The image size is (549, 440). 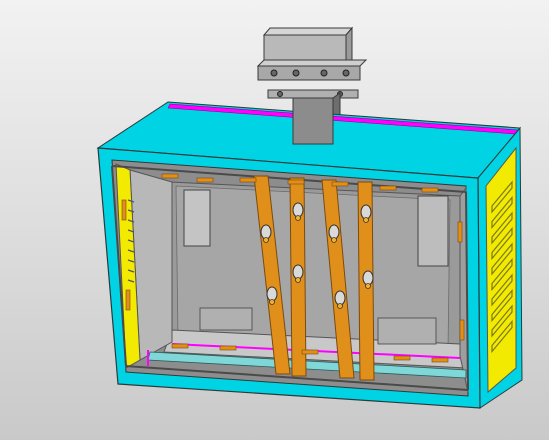 What do you see at coordinates (312, 62) in the screenshot?
I see `mounting-bracket-top` at bounding box center [312, 62].